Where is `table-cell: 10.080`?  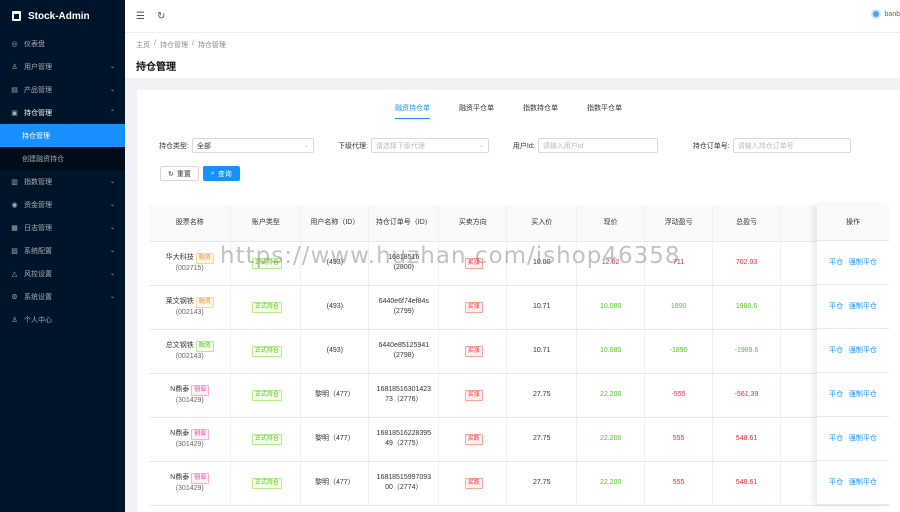
table-cell: 10.080 is located at coordinates (611, 351).